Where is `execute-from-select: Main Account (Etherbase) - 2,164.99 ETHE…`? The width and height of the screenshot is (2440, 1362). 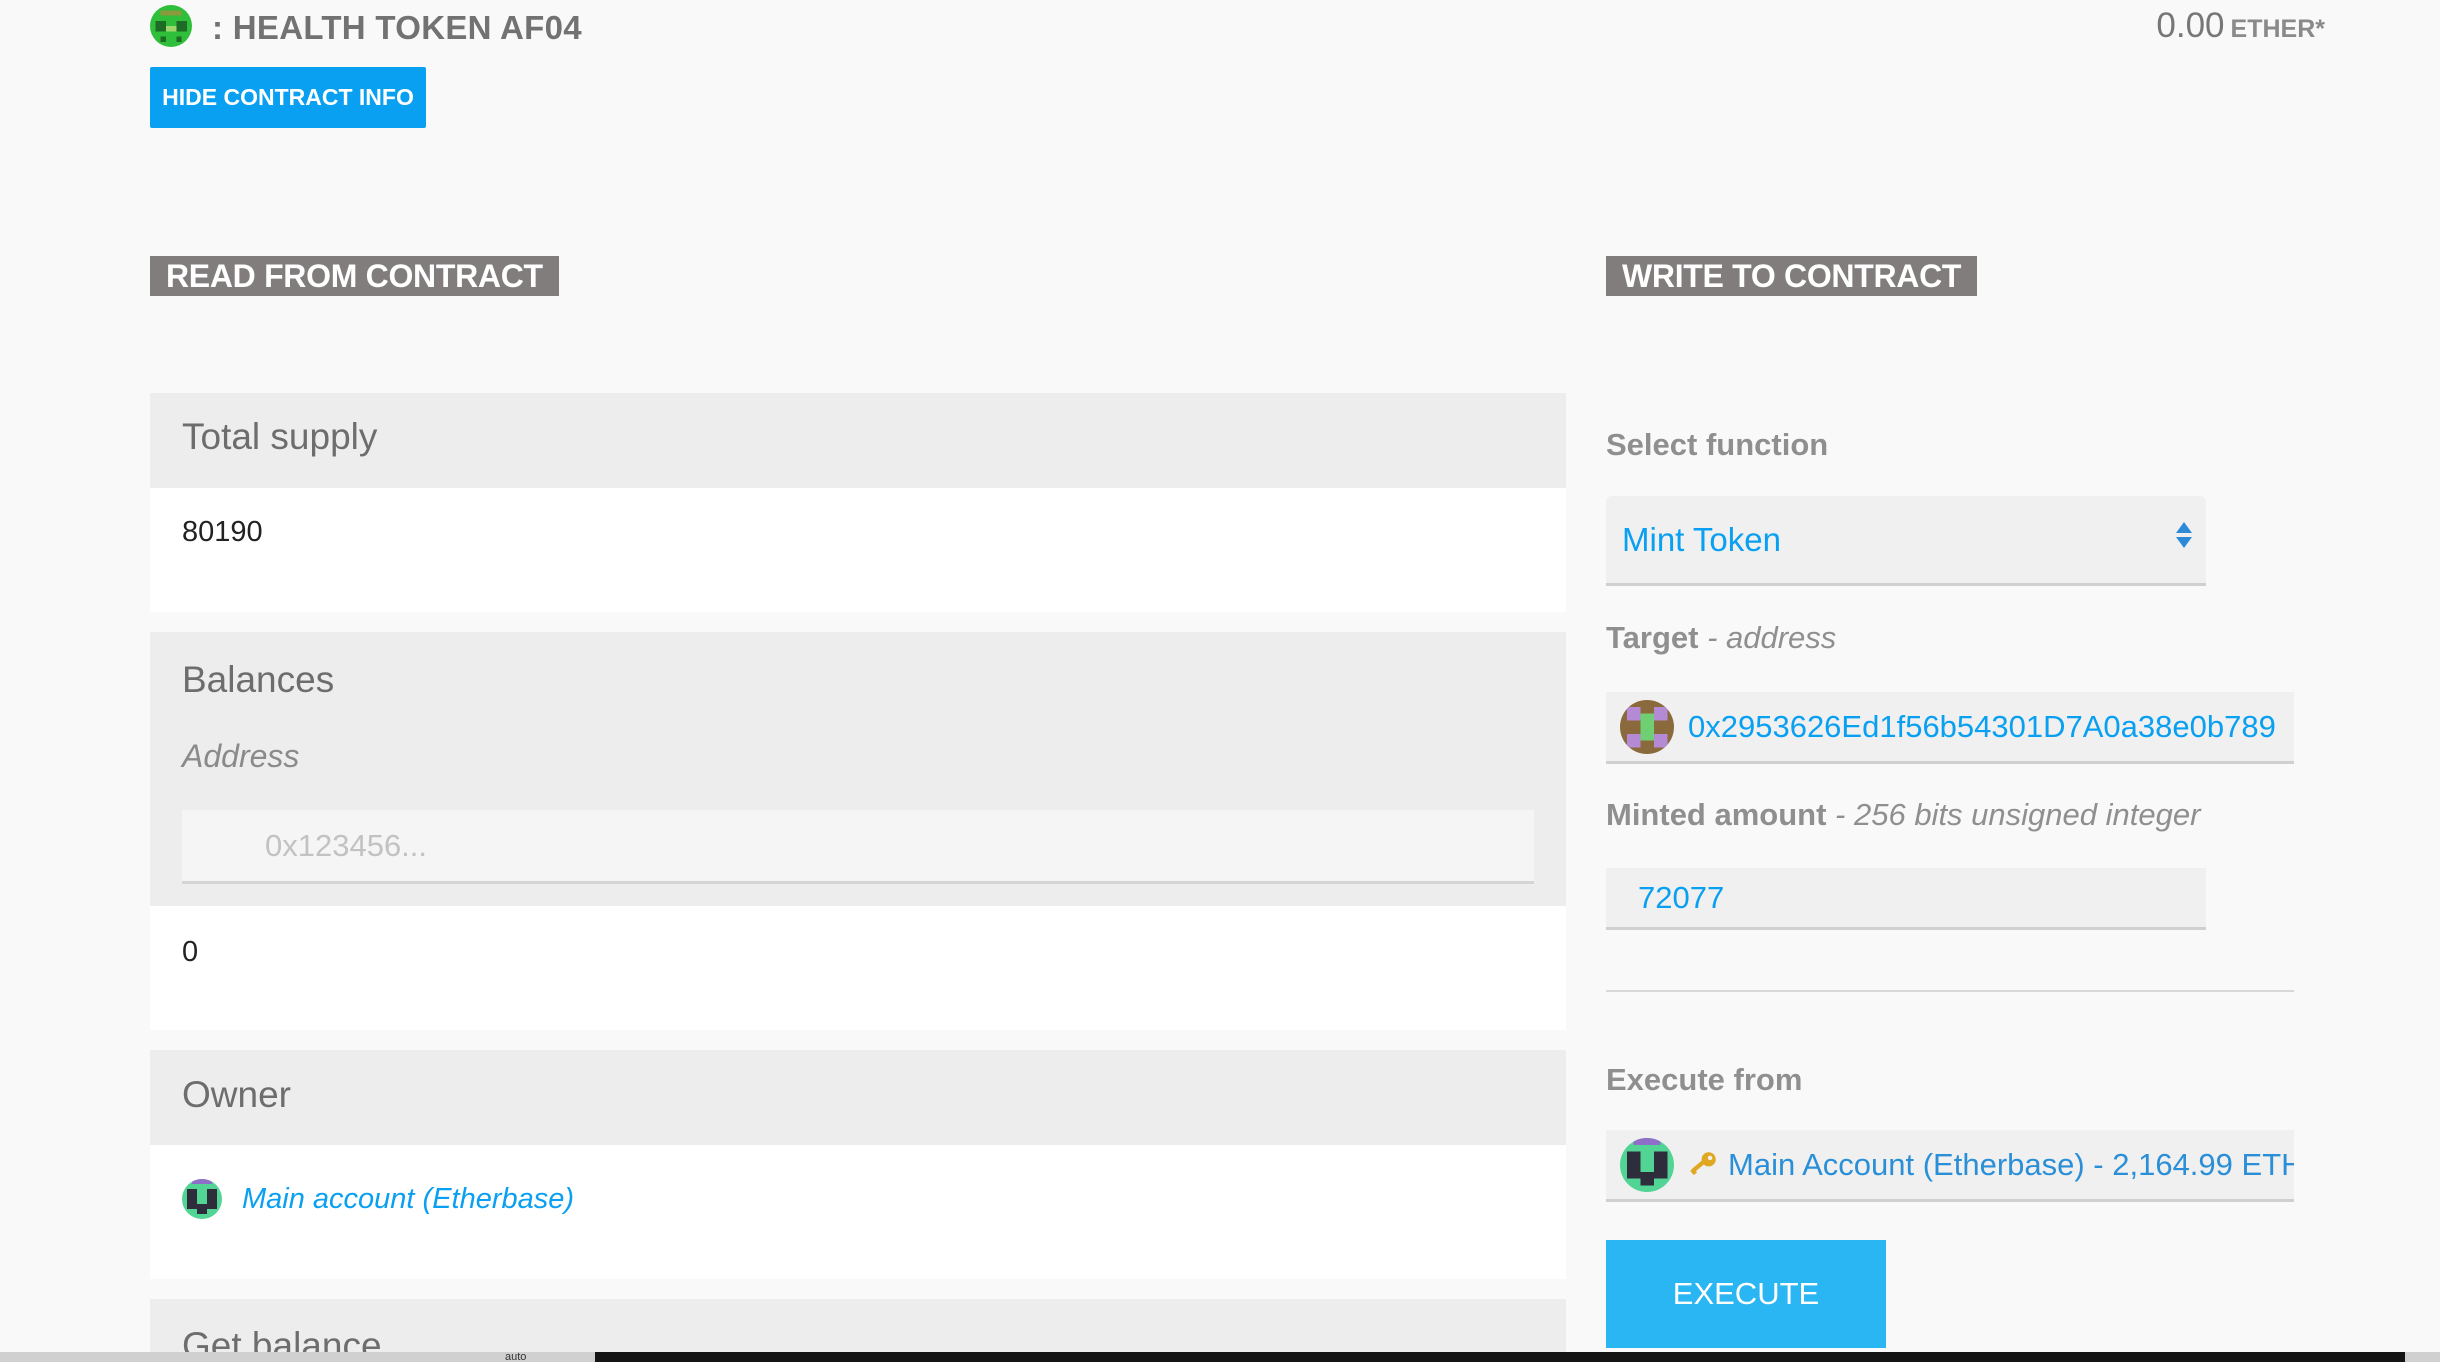
execute-from-select: Main Account (Etherbase) - 2,164.99 ETHE… is located at coordinates (1950, 1166).